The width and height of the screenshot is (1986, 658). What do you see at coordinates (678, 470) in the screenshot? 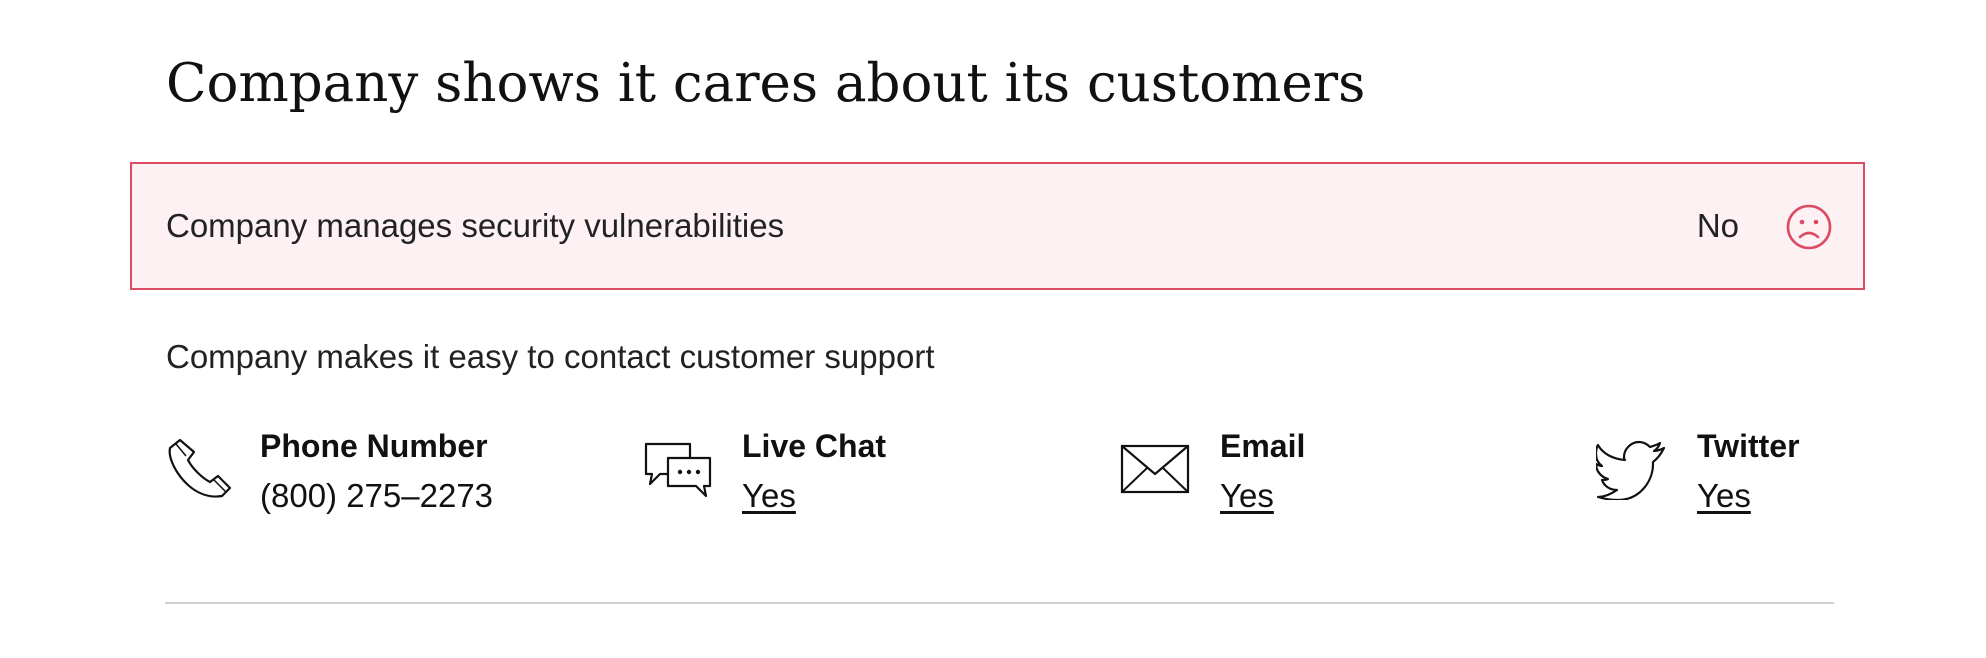
I see `chat-bubbles-icon` at bounding box center [678, 470].